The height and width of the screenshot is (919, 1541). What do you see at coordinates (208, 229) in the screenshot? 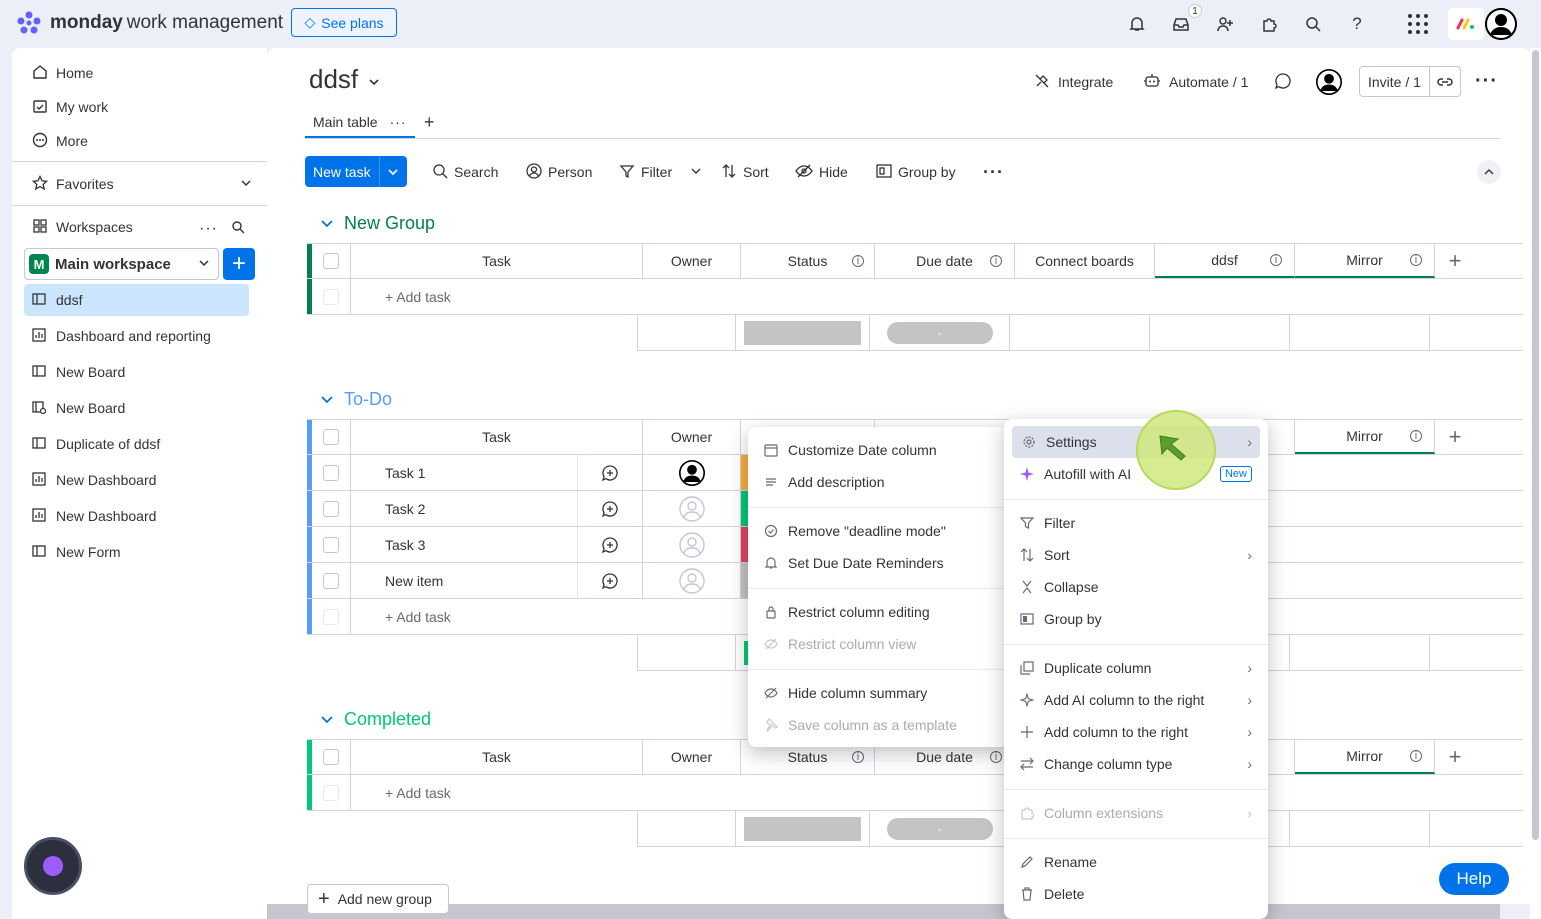
I see `workspace-more-icon: ···` at bounding box center [208, 229].